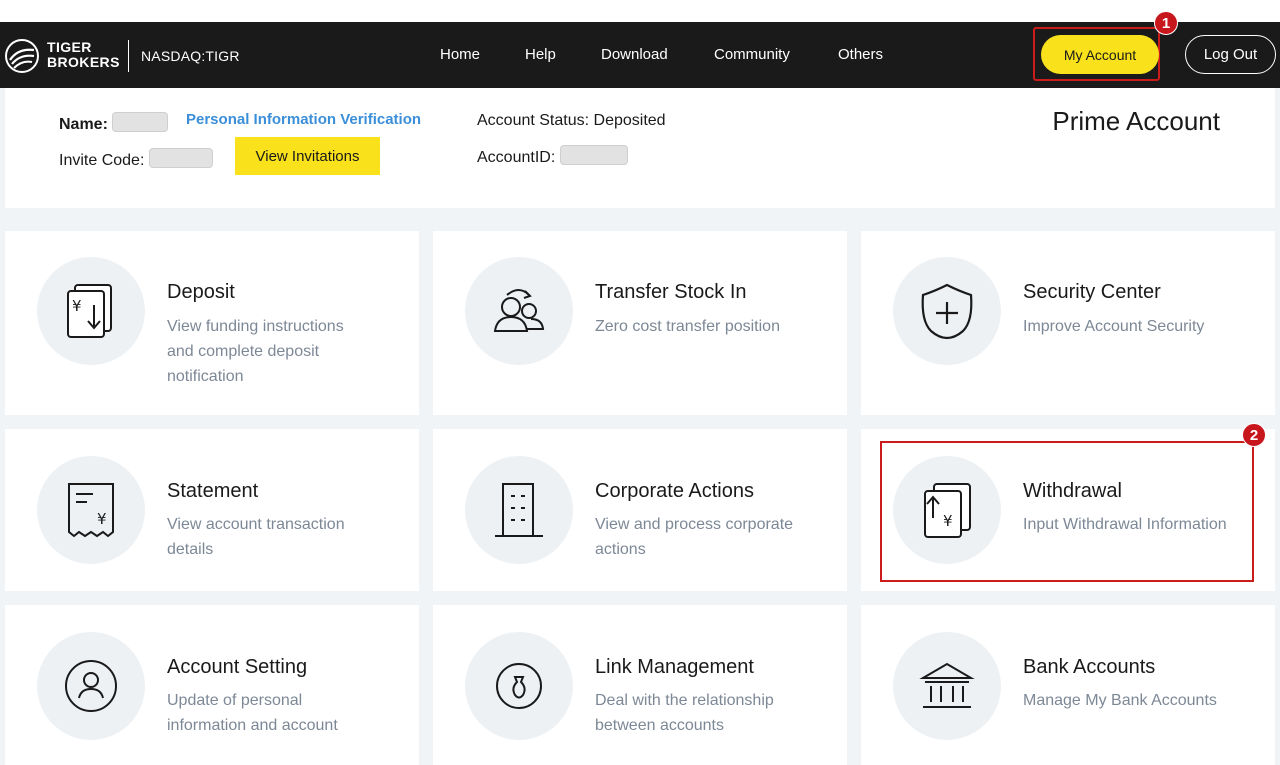 The width and height of the screenshot is (1280, 765). I want to click on card-title: Withdrawal, so click(1072, 491).